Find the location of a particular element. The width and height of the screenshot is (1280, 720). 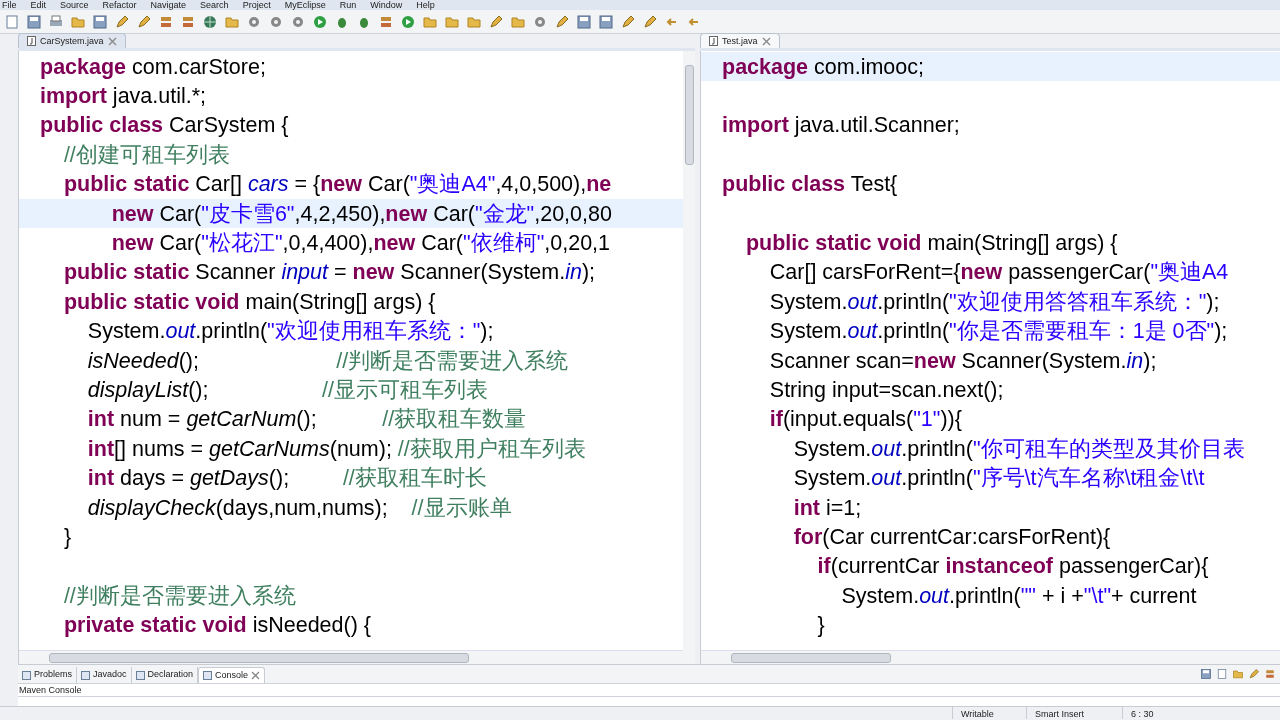

code-line: if(currentCar instanceof passengerCar){ is located at coordinates (1012, 566).